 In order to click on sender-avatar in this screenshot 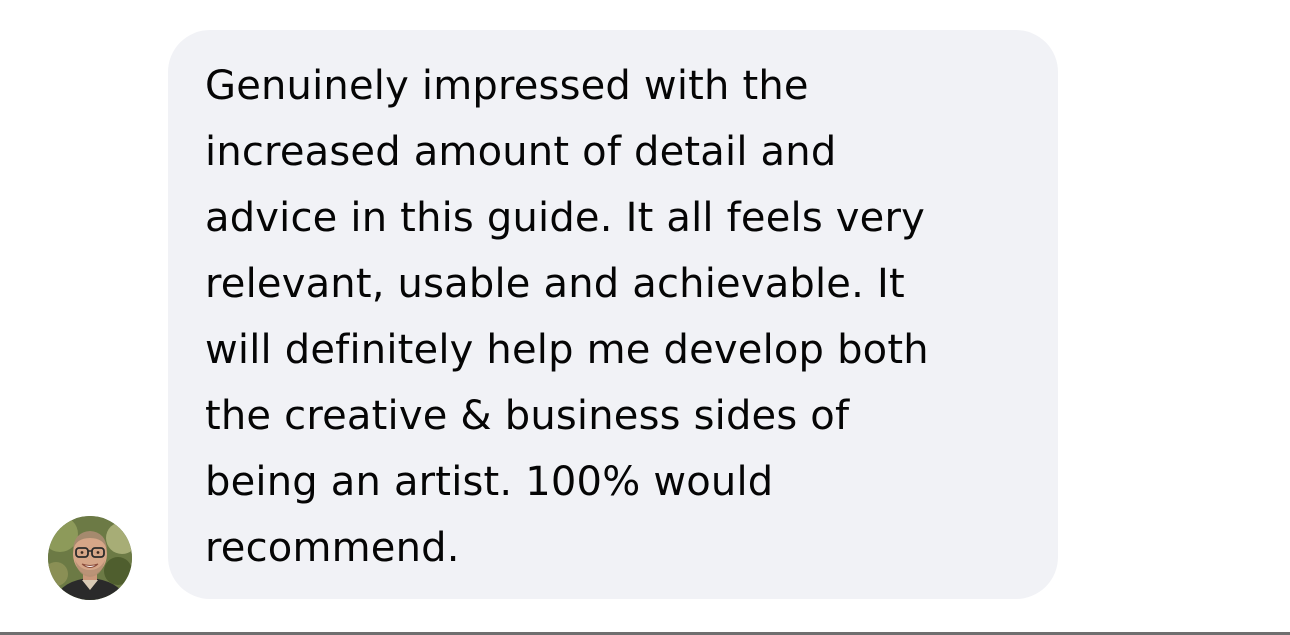, I will do `click(90, 558)`.